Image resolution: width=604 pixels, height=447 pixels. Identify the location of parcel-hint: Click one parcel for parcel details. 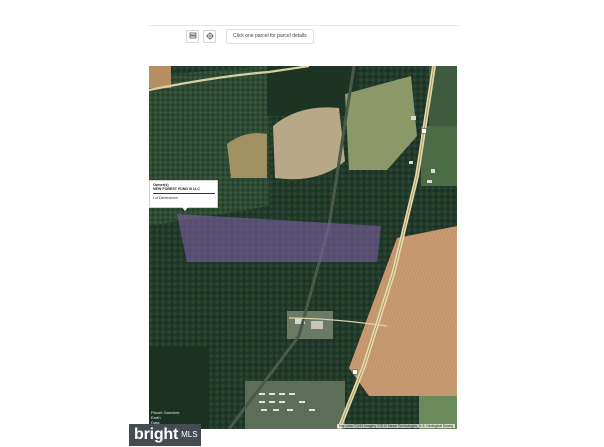
(270, 36).